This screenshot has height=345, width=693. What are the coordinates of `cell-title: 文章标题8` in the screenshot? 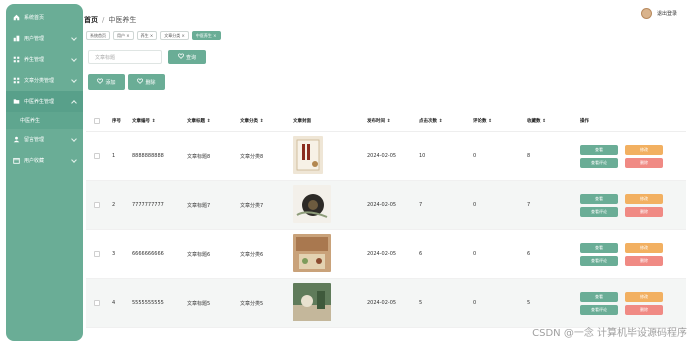 It's located at (199, 156).